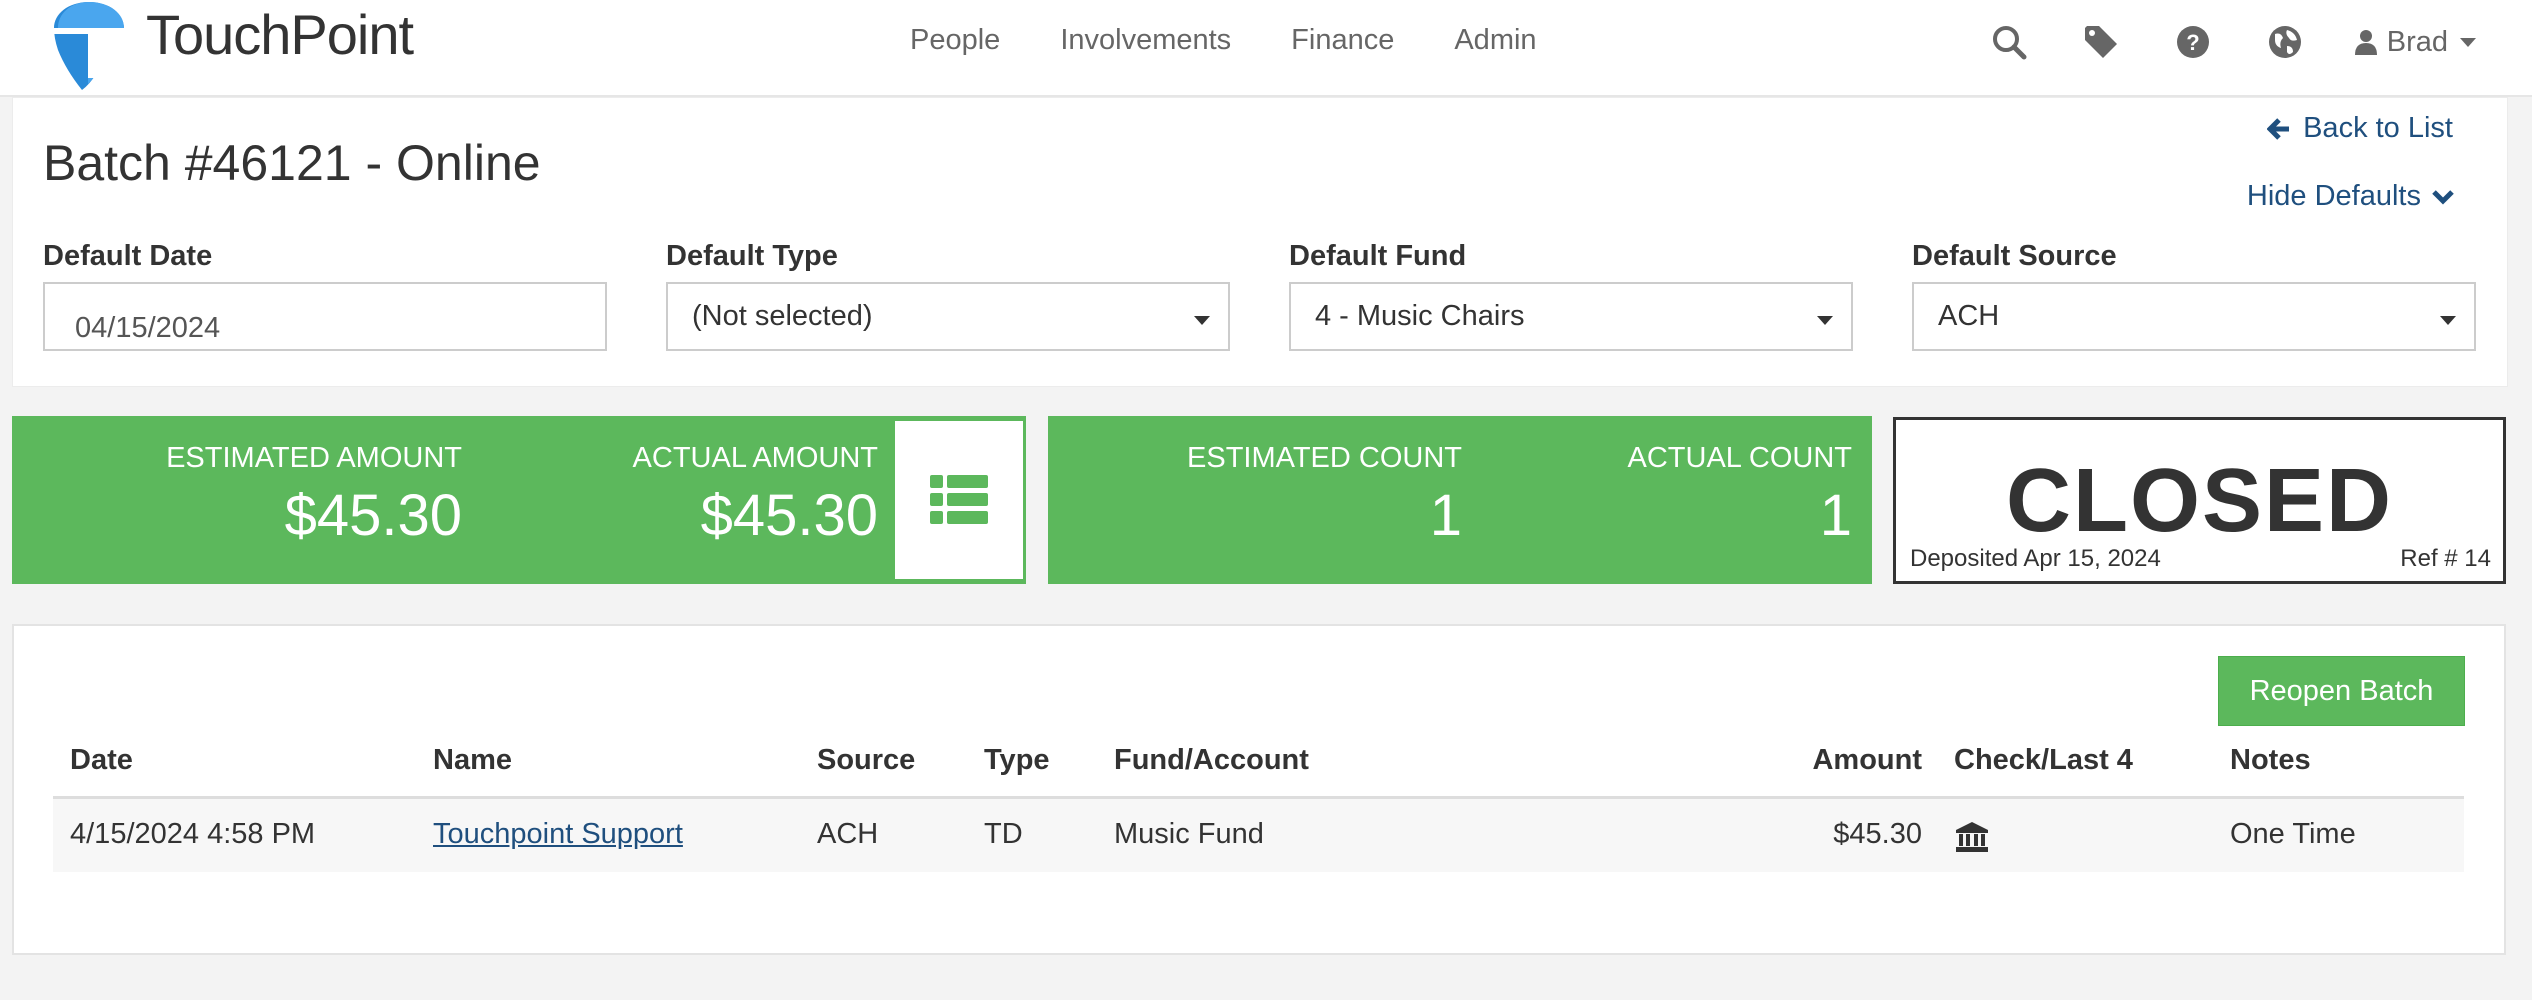 The width and height of the screenshot is (2532, 1000). What do you see at coordinates (2194, 316) in the screenshot?
I see `default-source-select: ACH` at bounding box center [2194, 316].